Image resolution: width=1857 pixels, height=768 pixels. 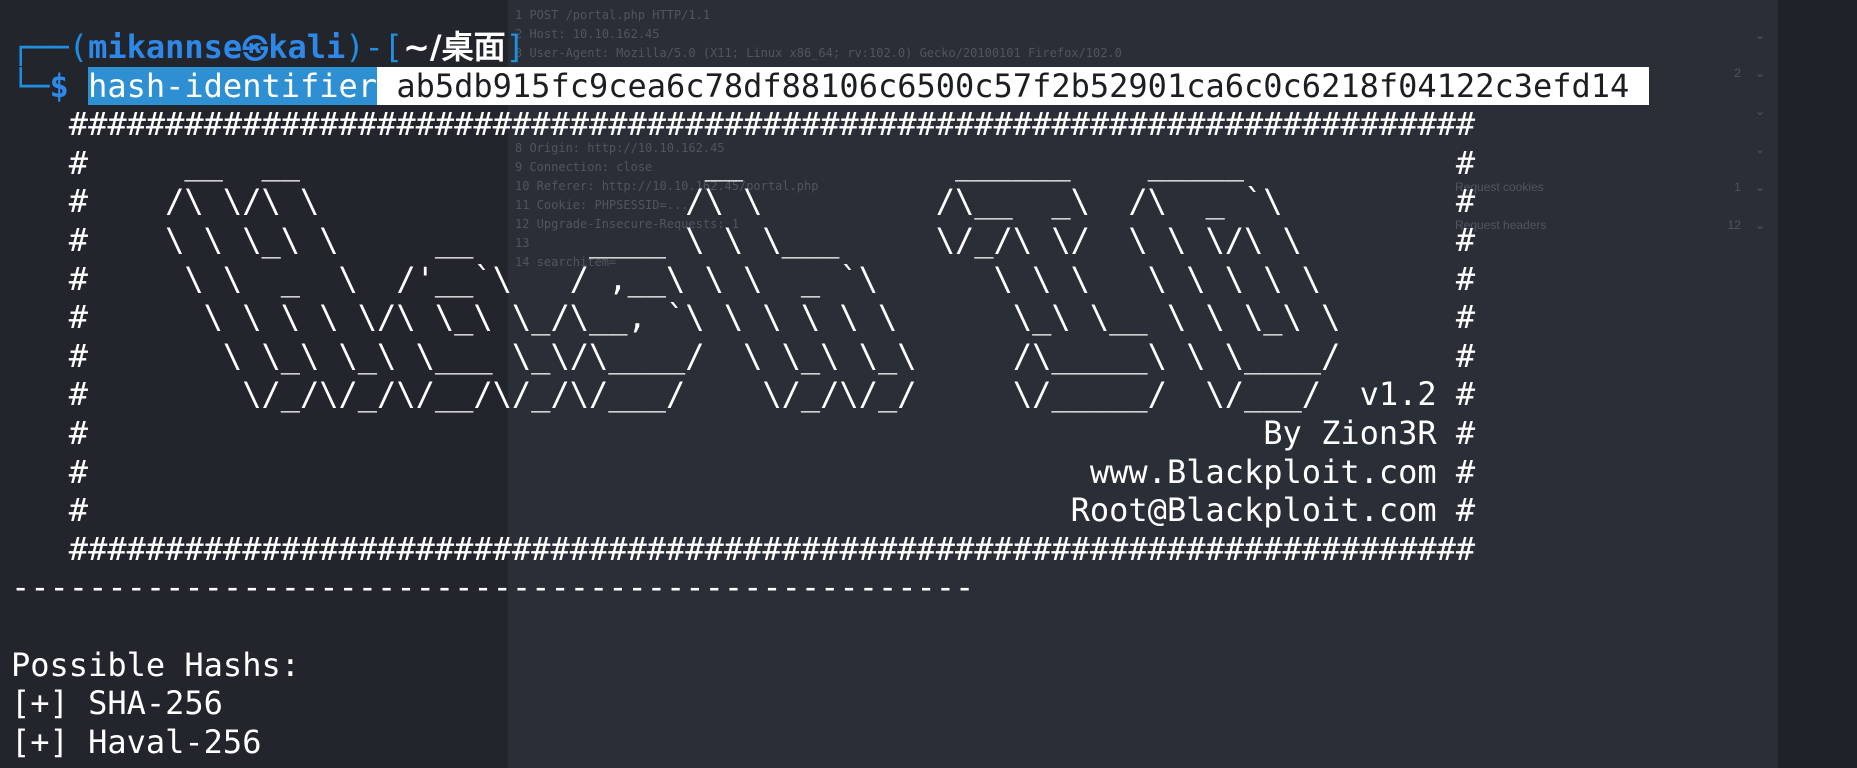 I want to click on results-title: Possible Hashs:, so click(x=155, y=664).